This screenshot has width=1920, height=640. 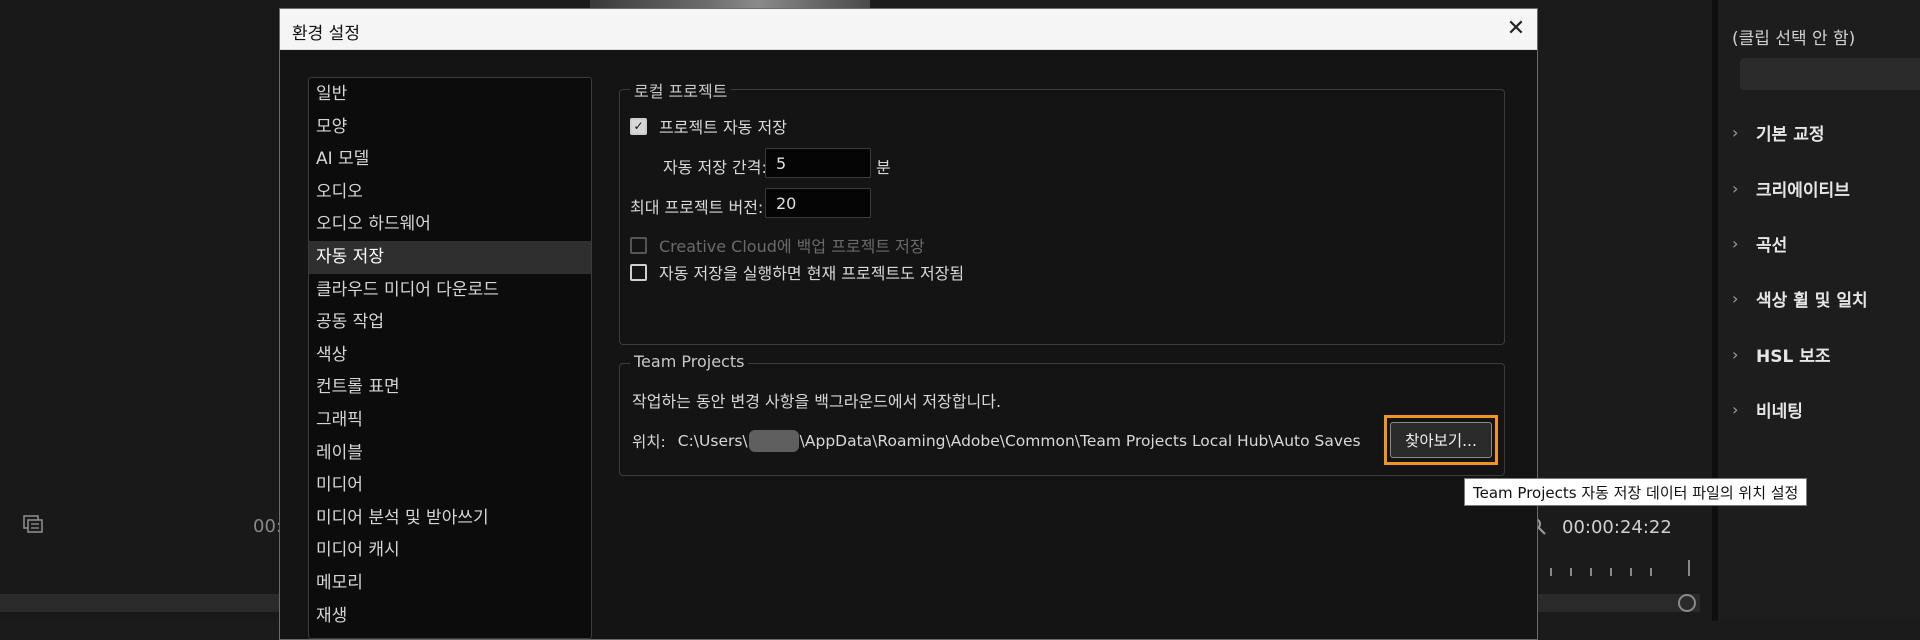 I want to click on category-item-labels: 레이블, so click(x=450, y=453).